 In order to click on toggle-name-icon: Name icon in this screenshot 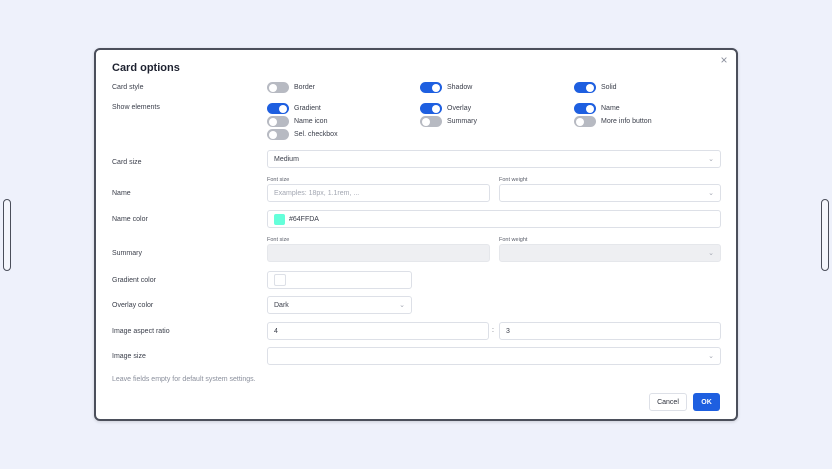, I will do `click(297, 121)`.